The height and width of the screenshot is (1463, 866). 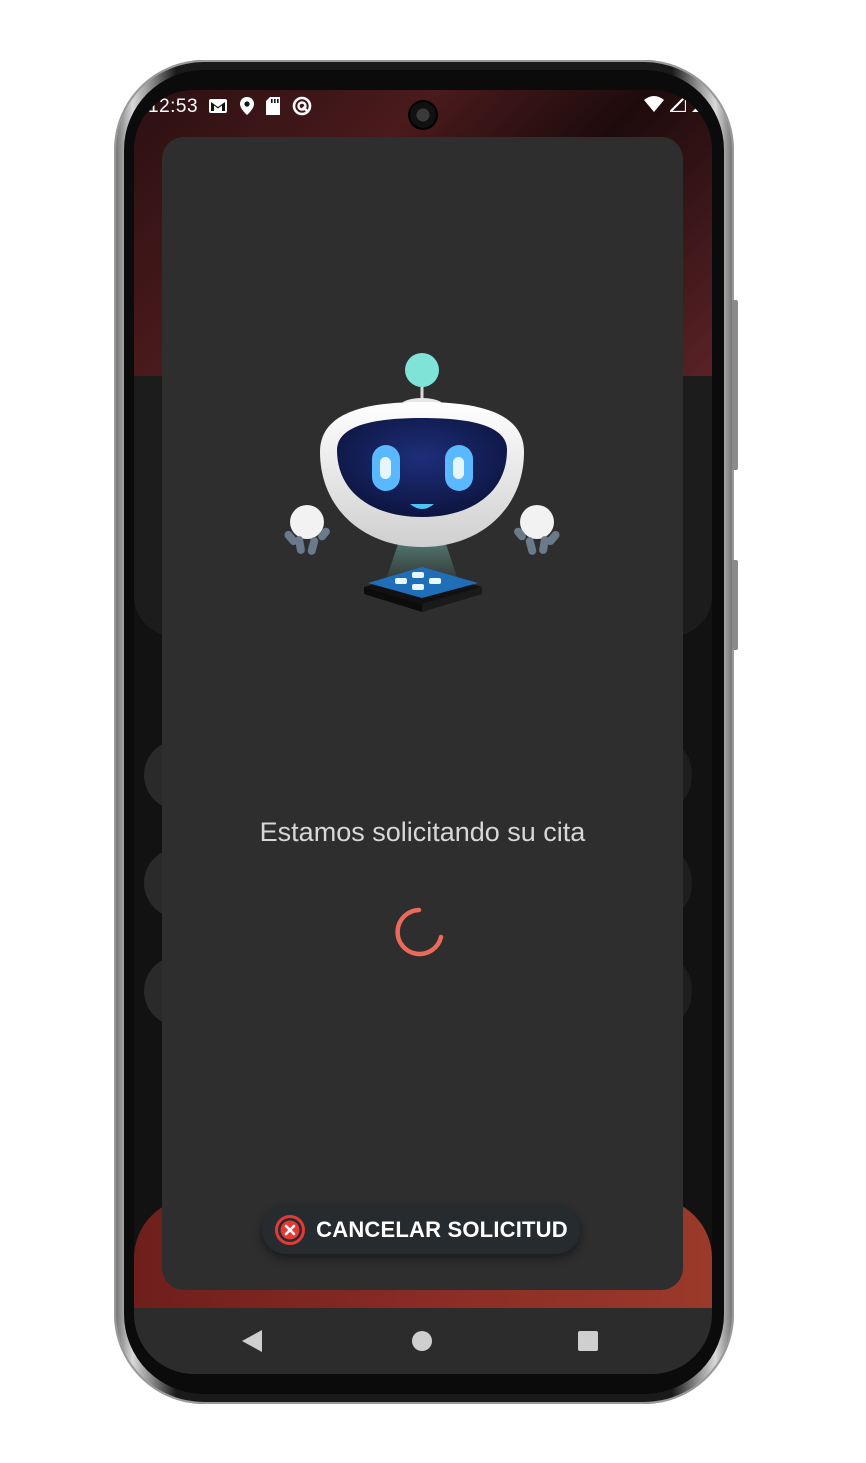 I want to click on signal-icon, so click(x=678, y=104).